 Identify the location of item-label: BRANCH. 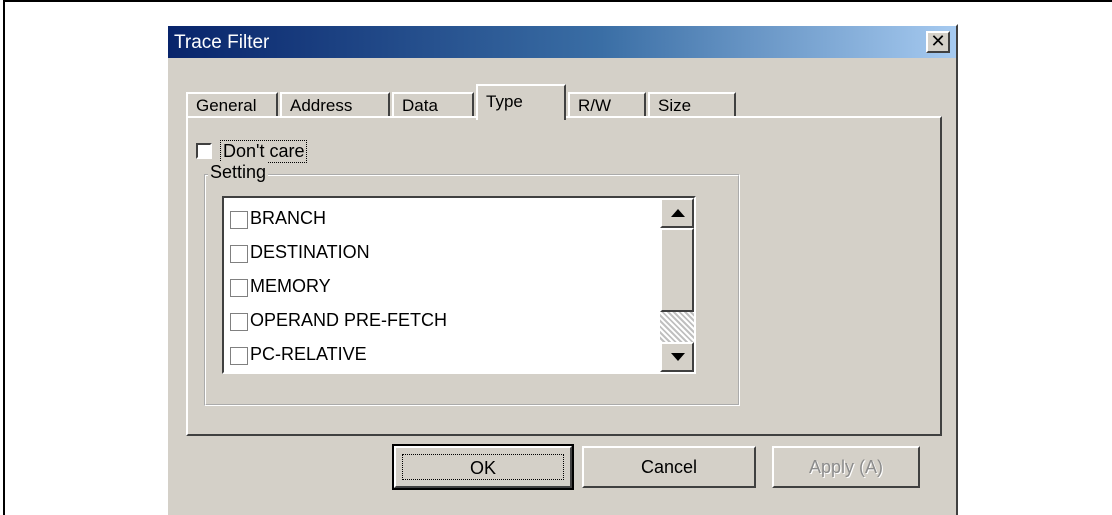
(288, 218).